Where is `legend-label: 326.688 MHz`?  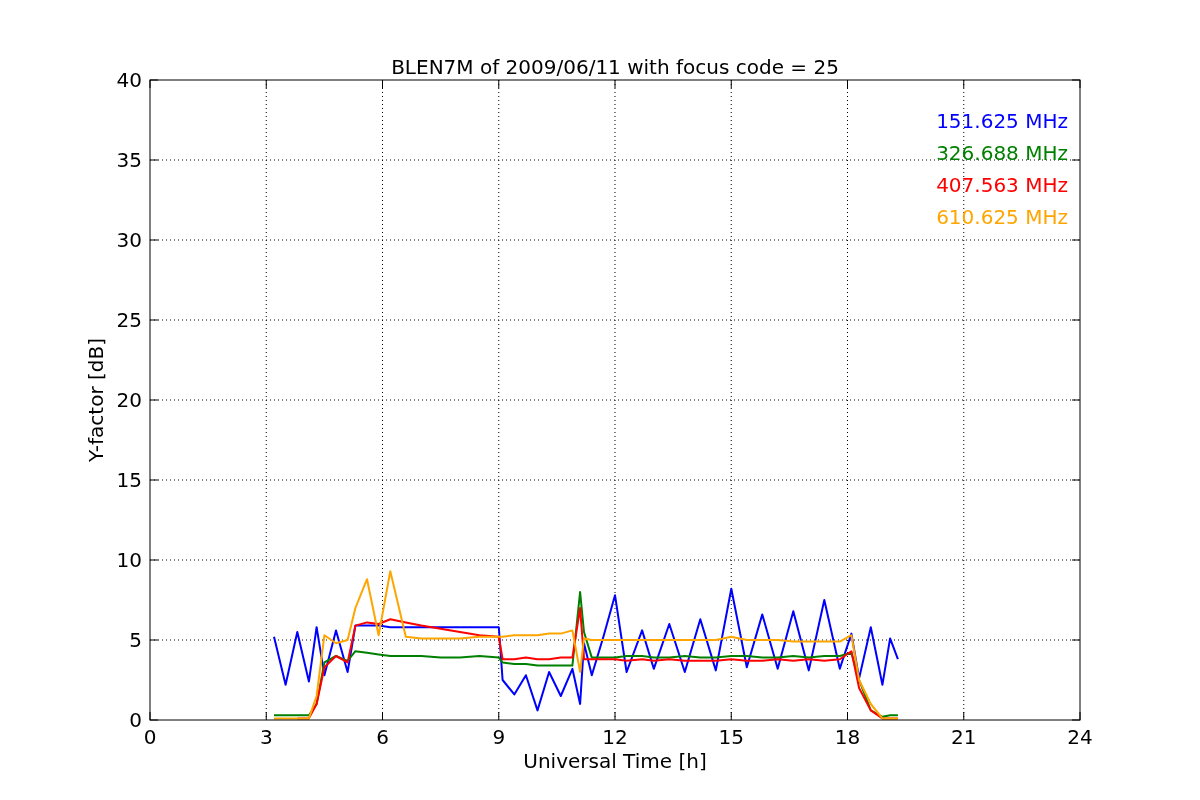
legend-label: 326.688 MHz is located at coordinates (1002, 153).